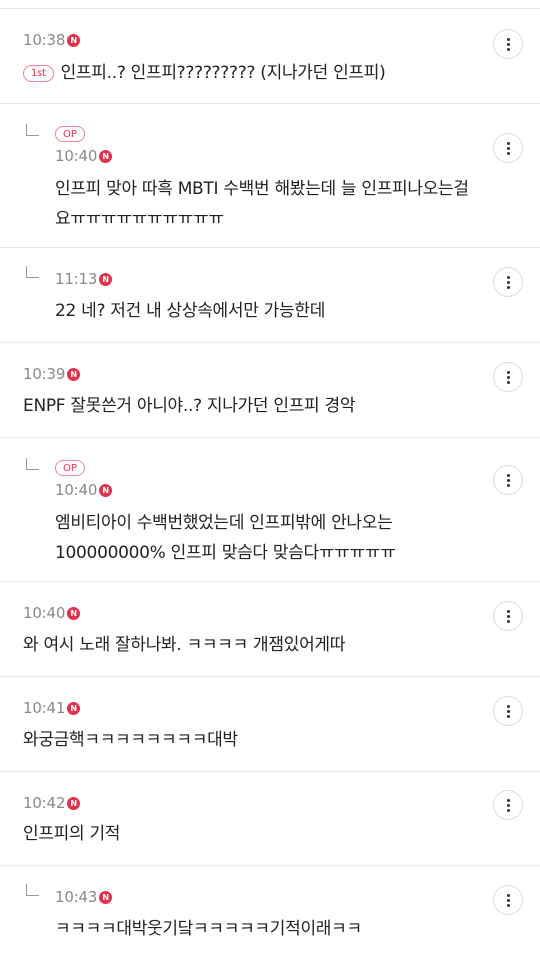 The width and height of the screenshot is (540, 959). What do you see at coordinates (44, 708) in the screenshot?
I see `comment-time: 10:41` at bounding box center [44, 708].